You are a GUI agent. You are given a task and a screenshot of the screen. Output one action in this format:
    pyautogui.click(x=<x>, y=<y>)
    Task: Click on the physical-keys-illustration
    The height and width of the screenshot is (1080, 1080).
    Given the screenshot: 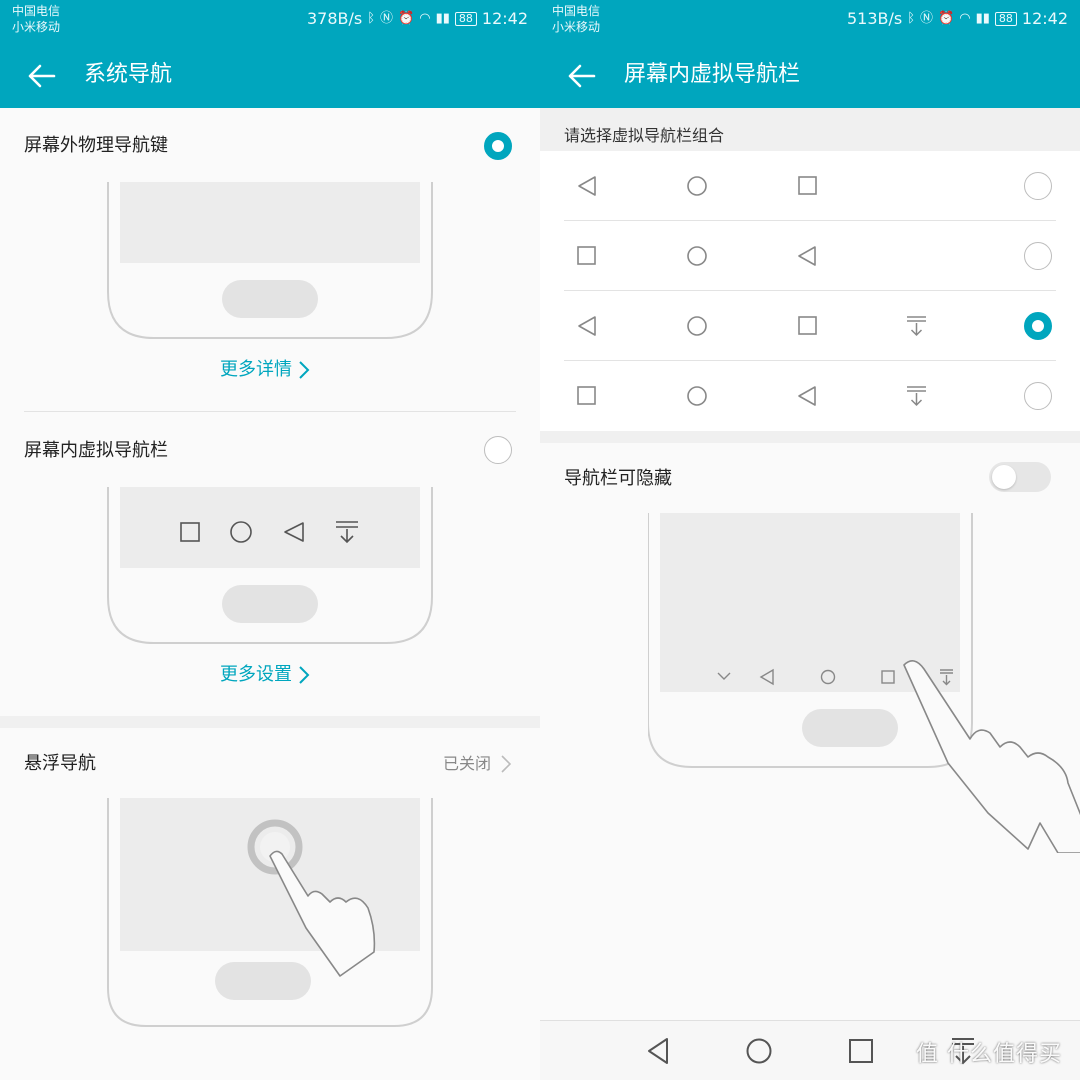 What is the action you would take?
    pyautogui.click(x=270, y=260)
    